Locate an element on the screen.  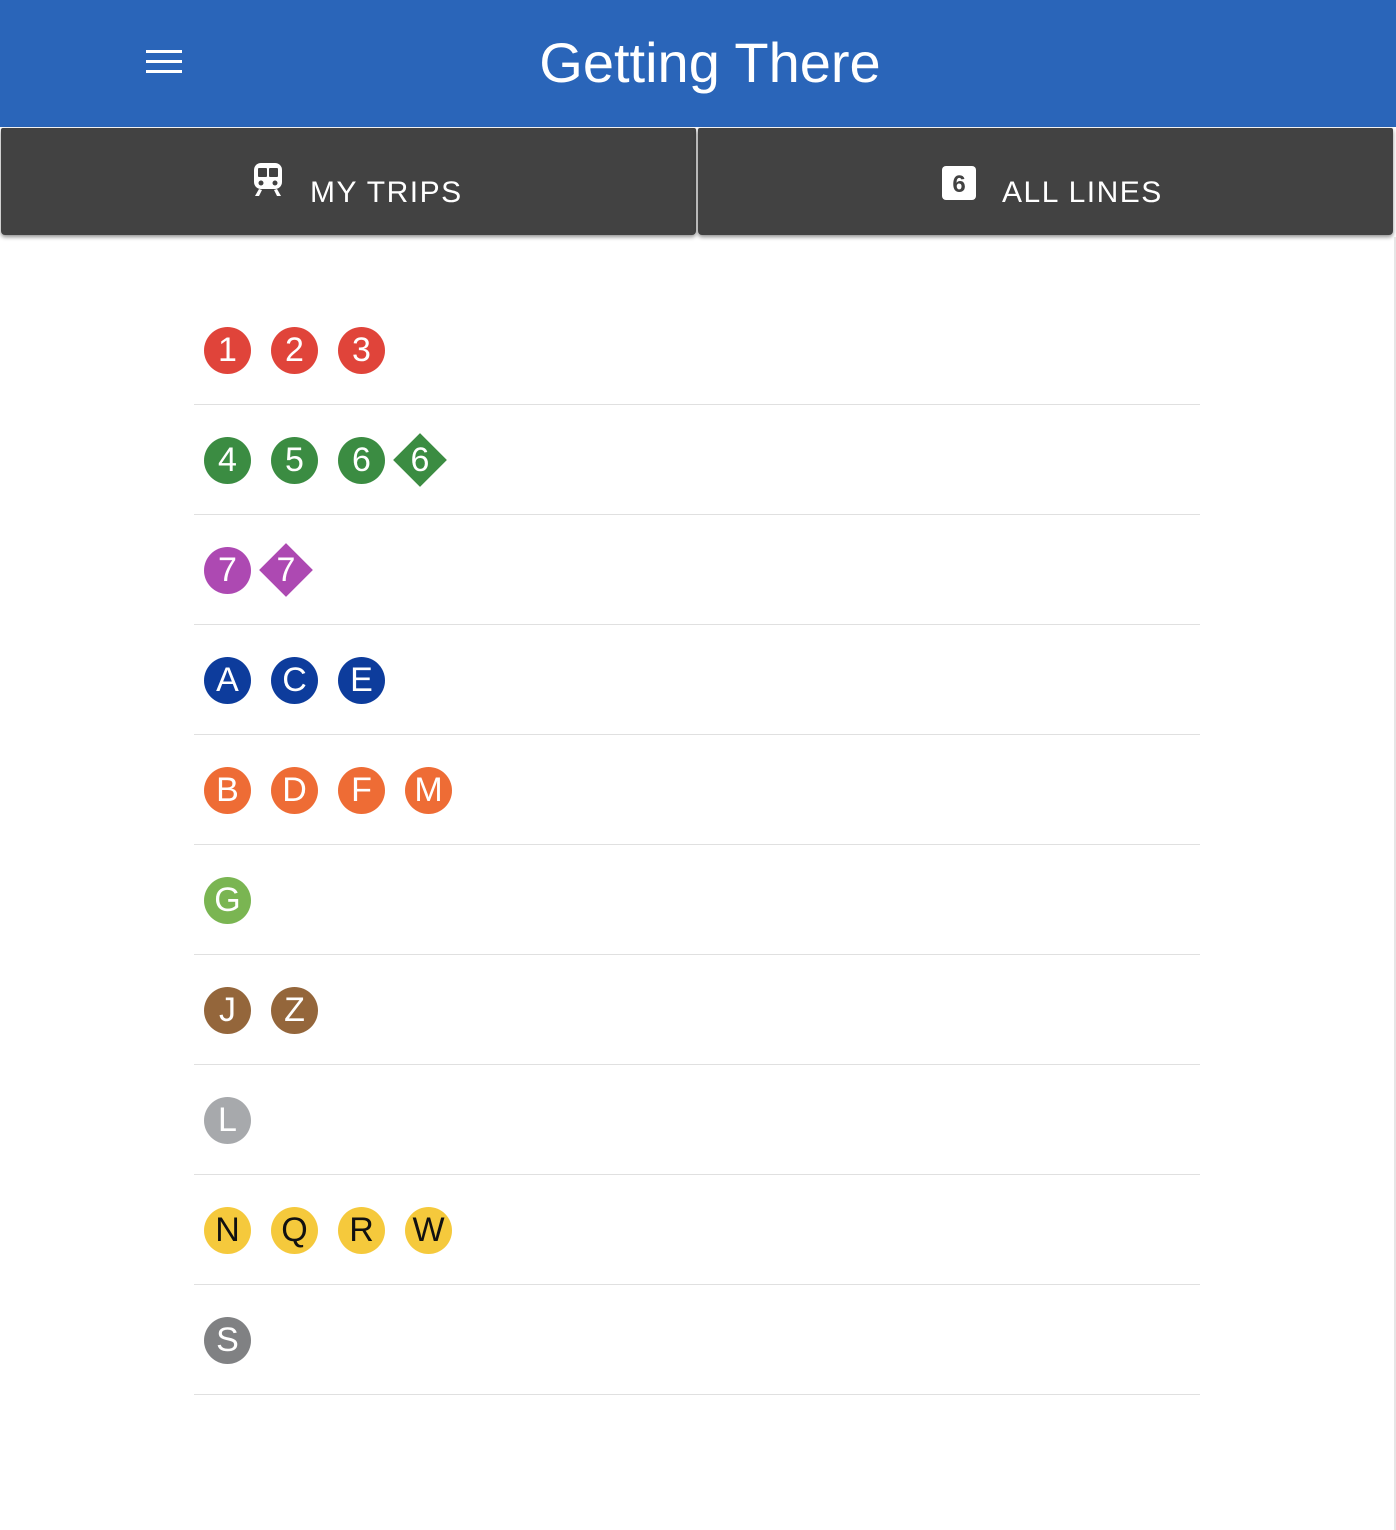
line-bullets: L is located at coordinates (237, 1120).